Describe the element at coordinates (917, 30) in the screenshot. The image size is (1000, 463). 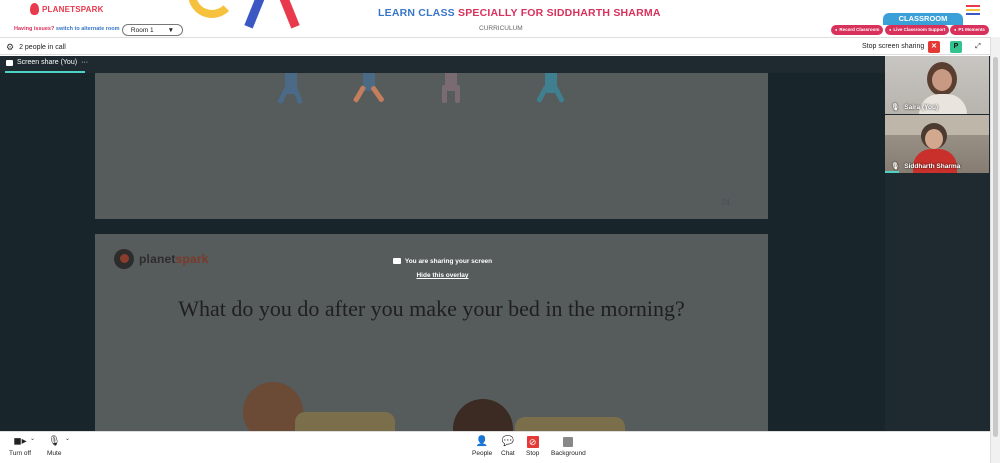
I see `live-classroom-support-button: Live Classroom Support` at that location.